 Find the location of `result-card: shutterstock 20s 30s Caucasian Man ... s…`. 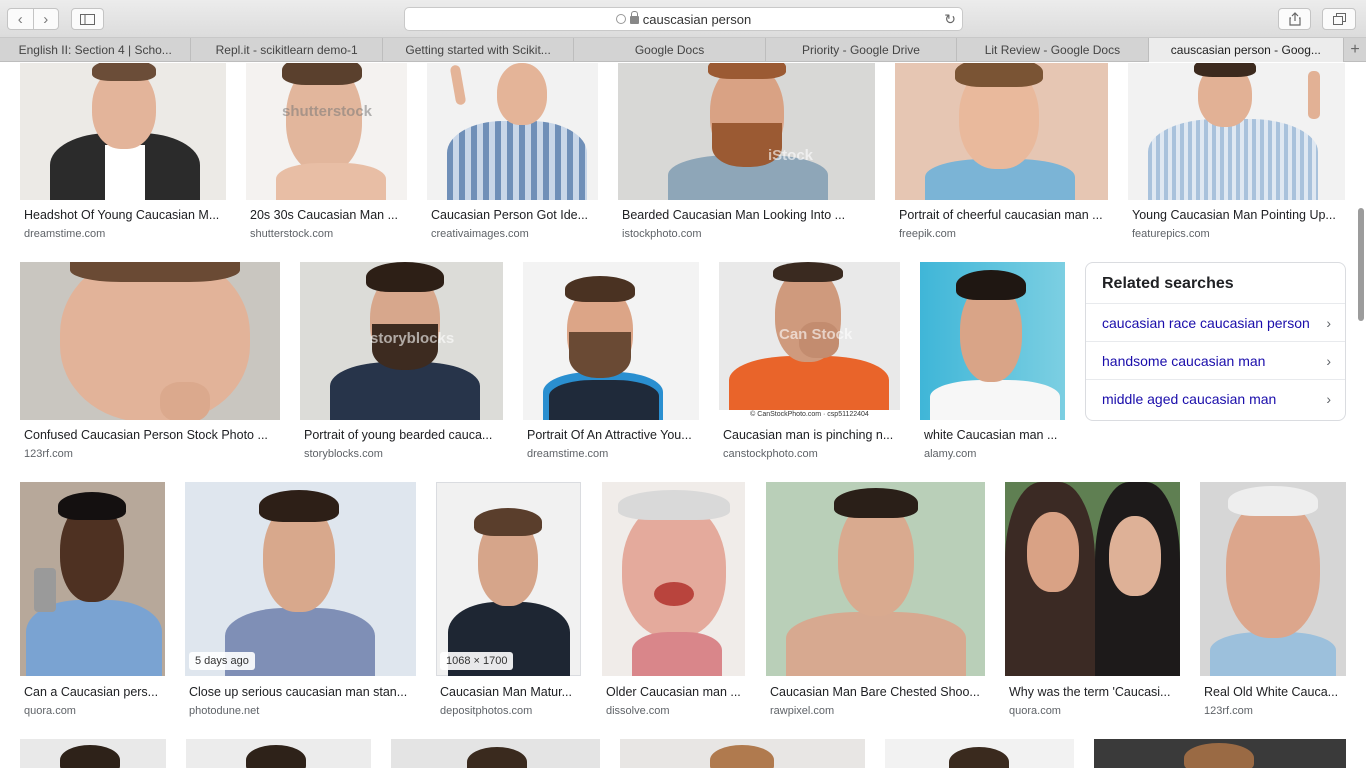

result-card: shutterstock 20s 30s Caucasian Man ... s… is located at coordinates (326, 153).